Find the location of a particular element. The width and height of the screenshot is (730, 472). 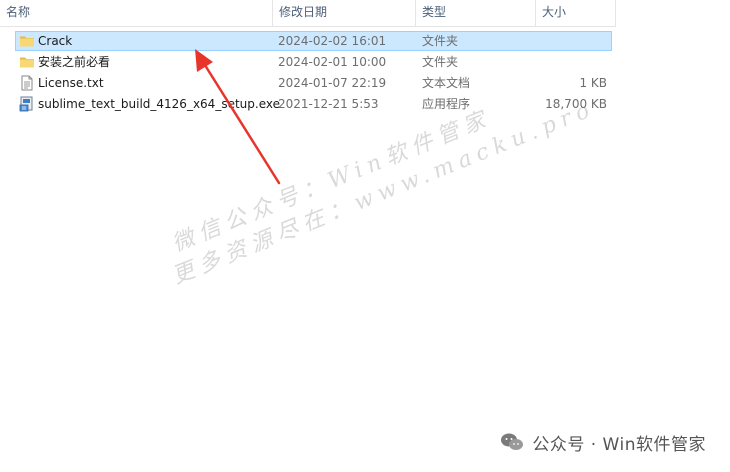

column-divider is located at coordinates (615, 13).